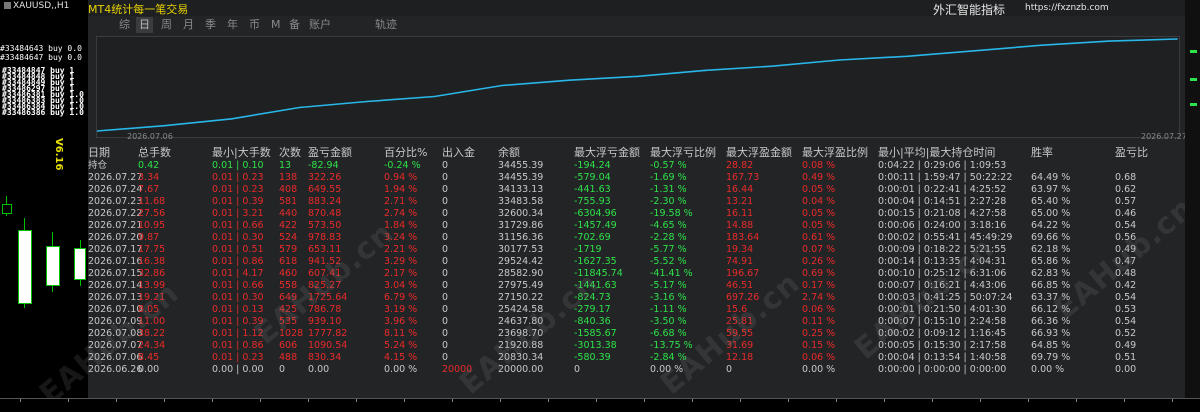 The image size is (1200, 412). What do you see at coordinates (166, 25) in the screenshot?
I see `tab-2: 周` at bounding box center [166, 25].